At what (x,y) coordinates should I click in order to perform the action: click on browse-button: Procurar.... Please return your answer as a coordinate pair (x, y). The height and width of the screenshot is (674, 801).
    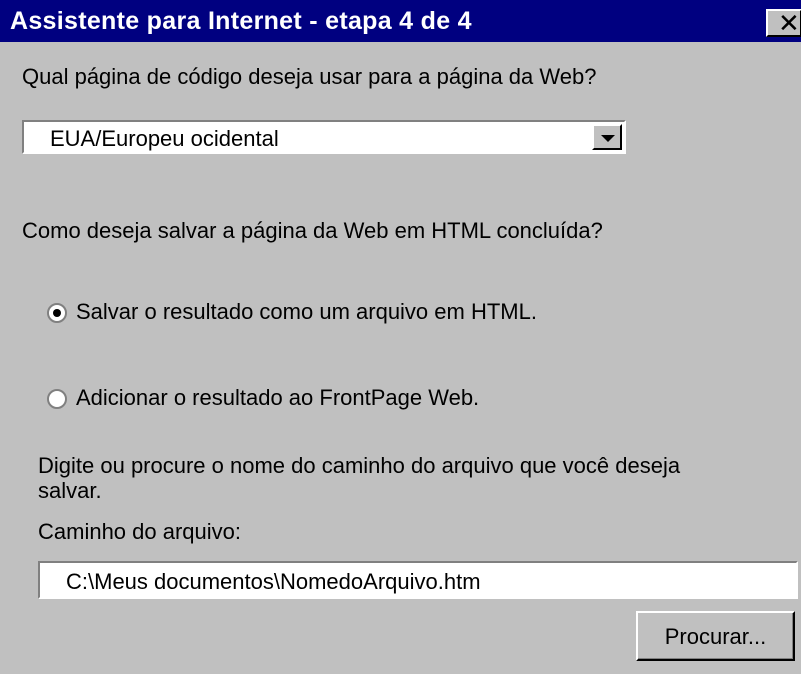
    Looking at the image, I should click on (715, 636).